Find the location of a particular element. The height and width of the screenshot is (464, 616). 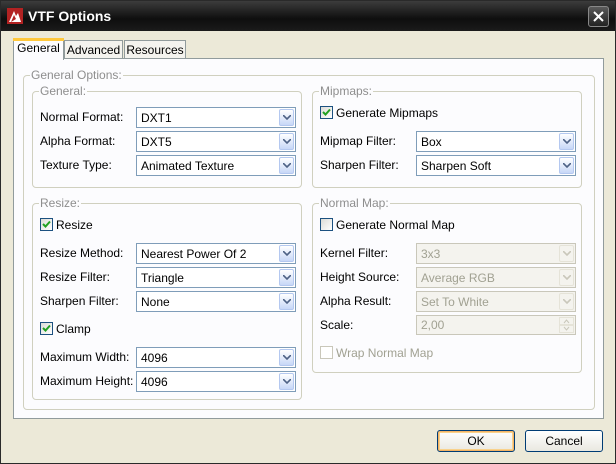

tab-general: General is located at coordinates (38, 49).